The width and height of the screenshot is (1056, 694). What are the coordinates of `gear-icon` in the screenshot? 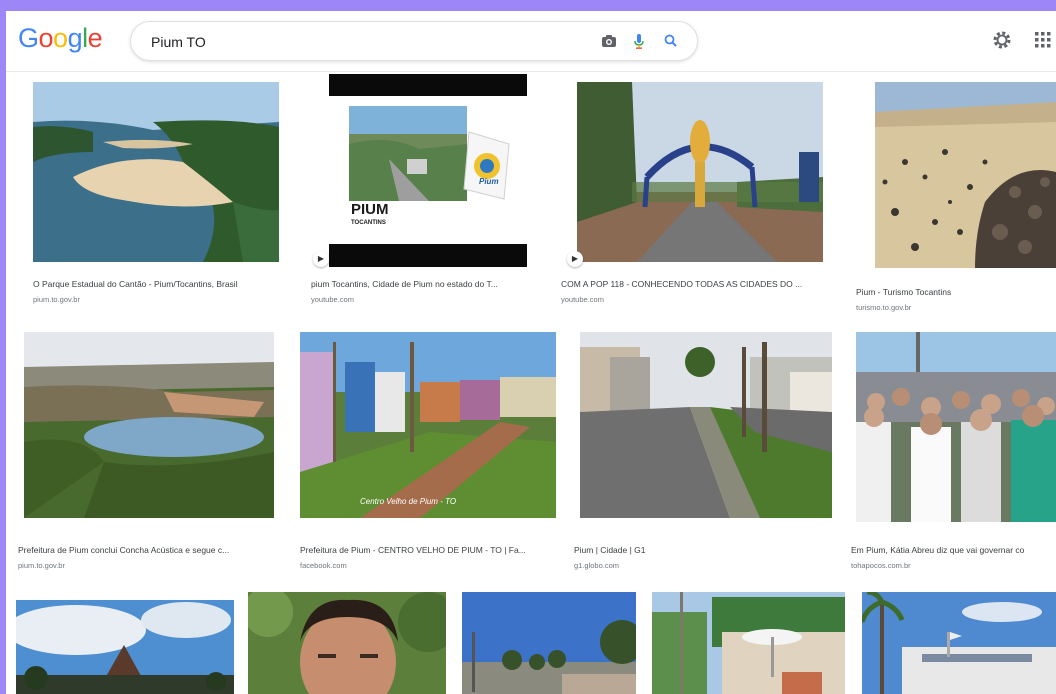 It's located at (1002, 40).